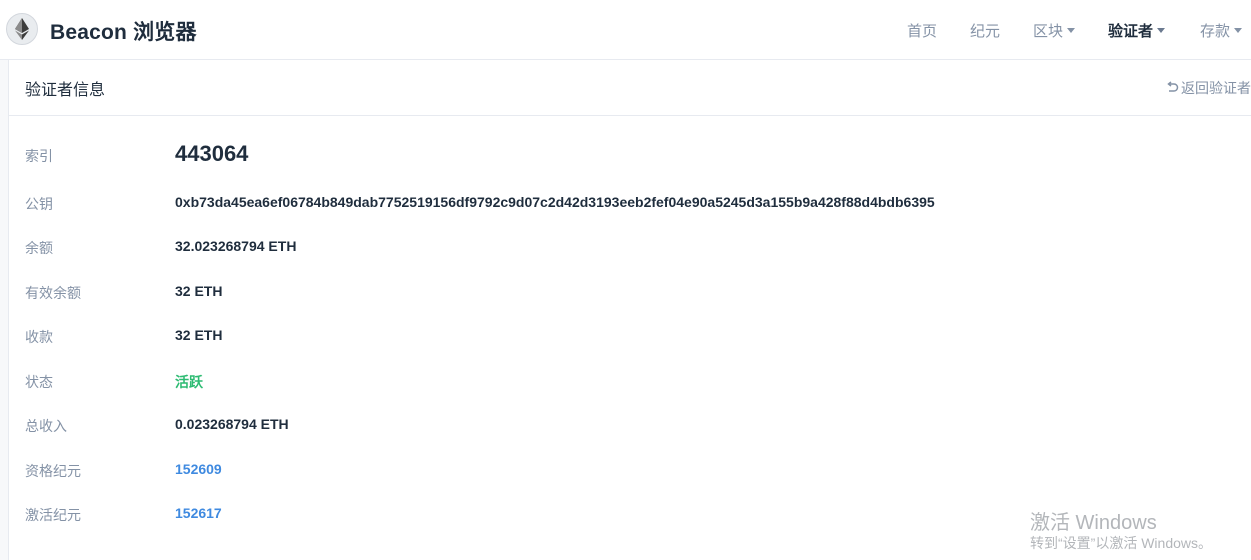 This screenshot has height=560, width=1251. Describe the element at coordinates (1216, 88) in the screenshot. I see `back-link-label: 返回验证者` at that location.